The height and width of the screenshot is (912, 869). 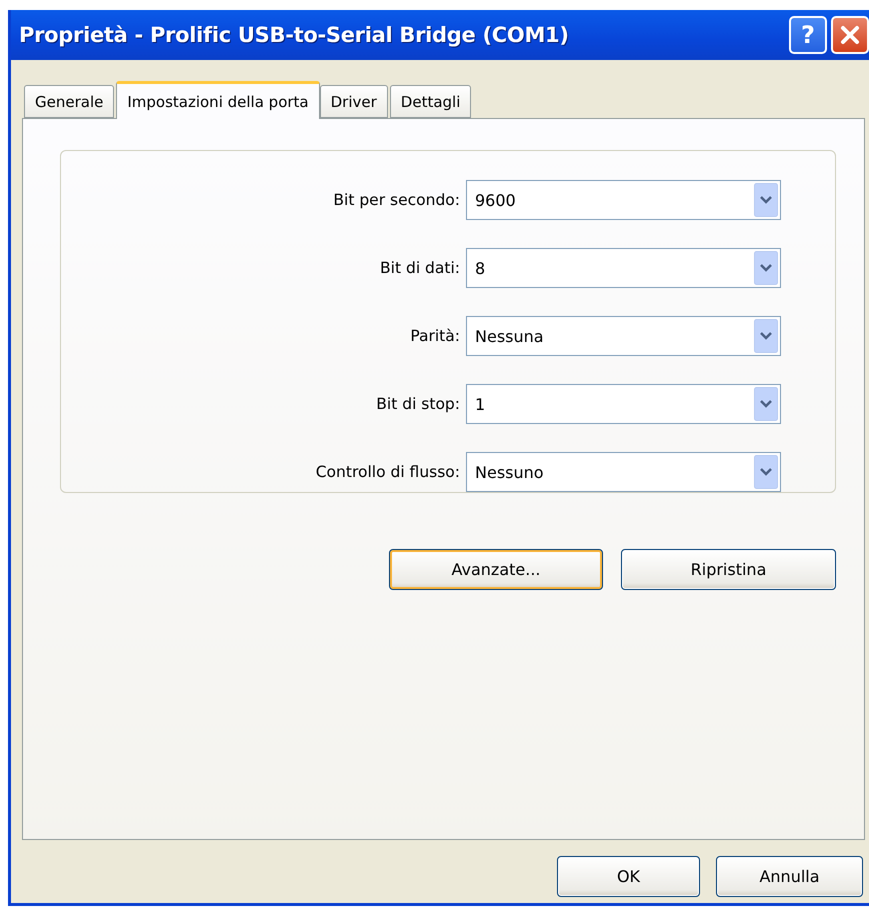 I want to click on tab: Dettagli, so click(x=431, y=101).